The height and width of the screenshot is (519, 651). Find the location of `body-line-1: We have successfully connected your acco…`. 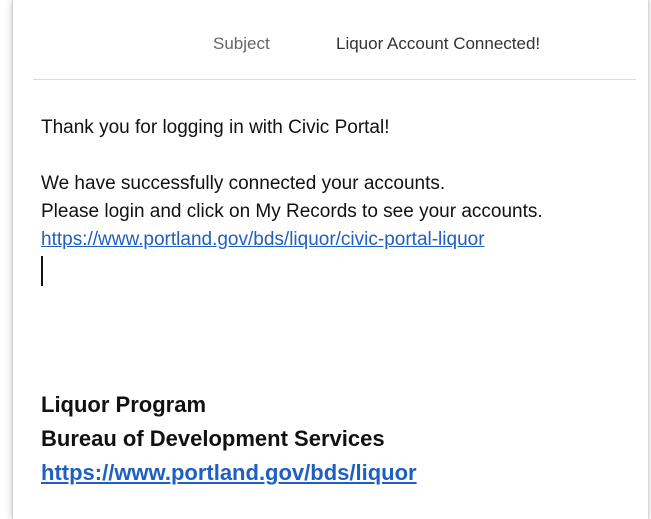

body-line-1: We have successfully connected your acco… is located at coordinates (243, 183).